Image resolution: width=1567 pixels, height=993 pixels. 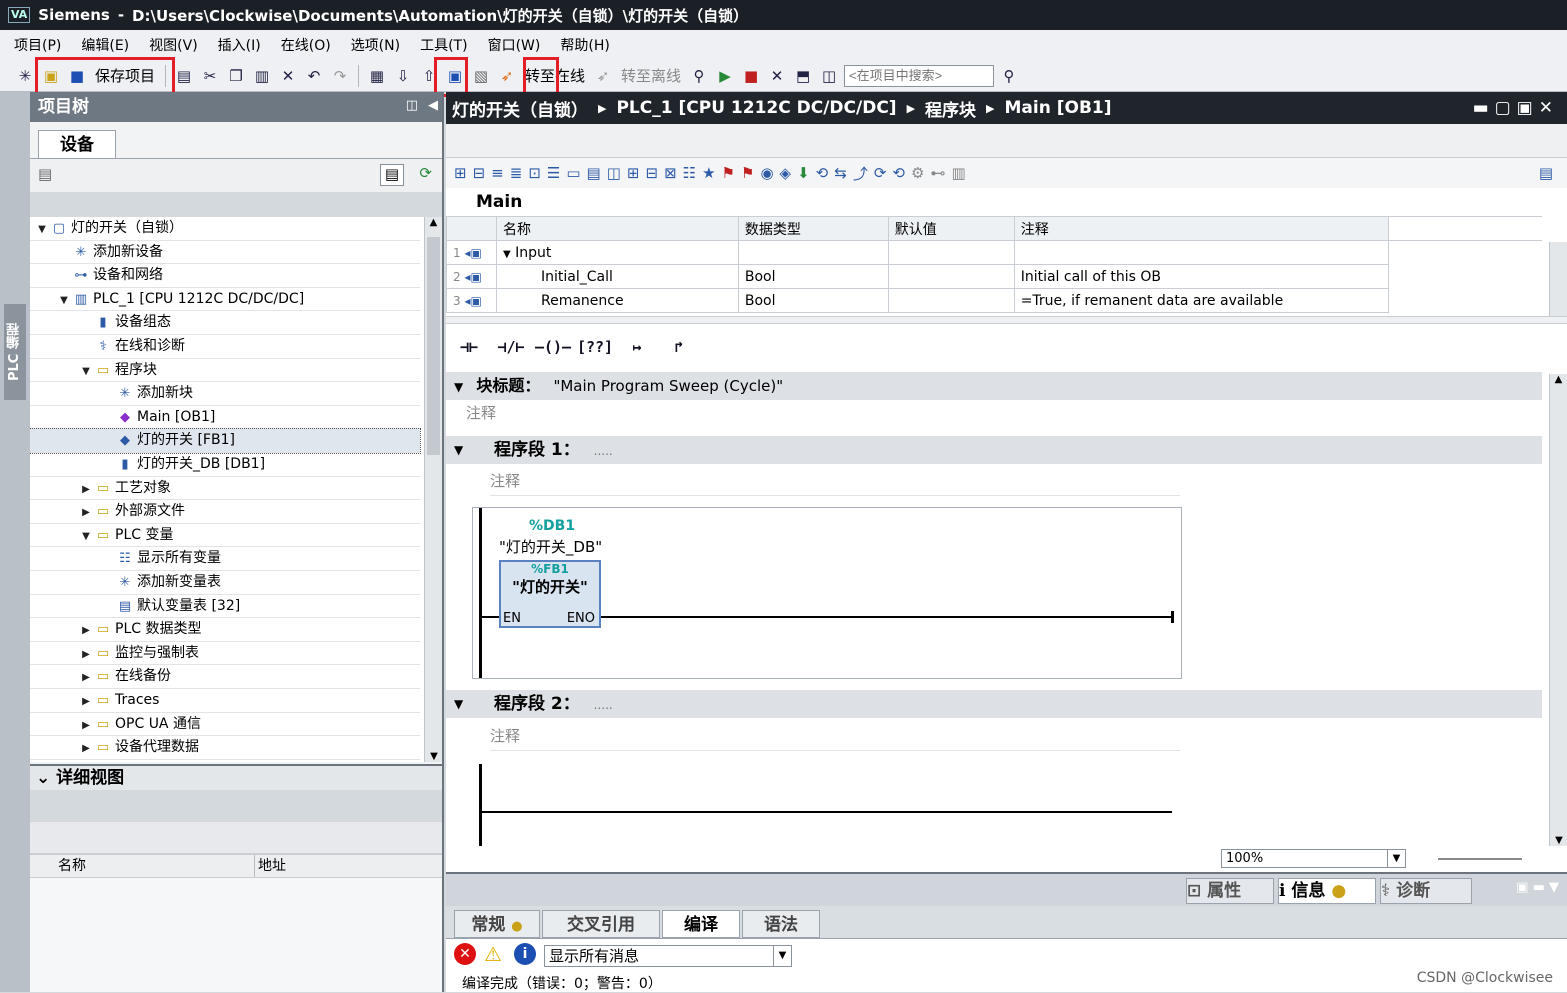 I want to click on tree-item: ▶▭工艺对象, so click(x=225, y=489).